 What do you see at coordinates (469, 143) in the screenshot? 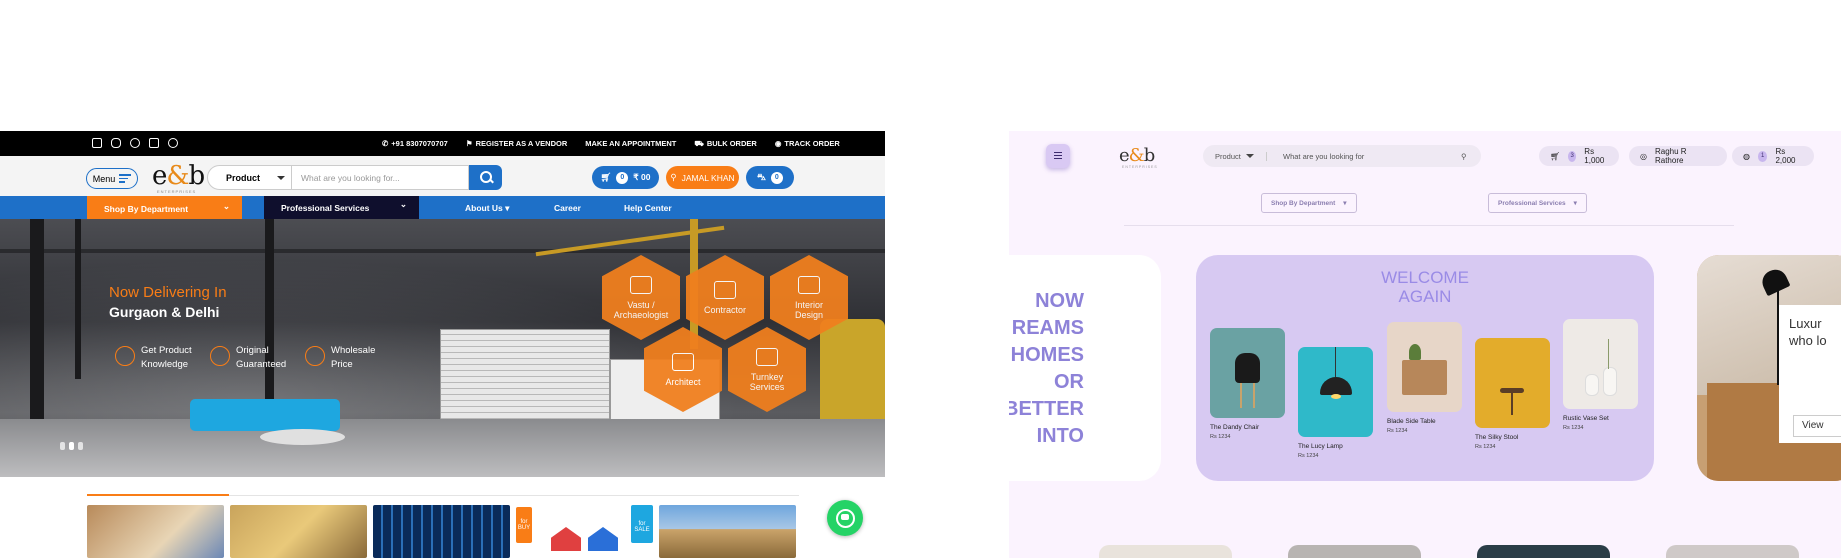
I see `flag-icon: ⚑` at bounding box center [469, 143].